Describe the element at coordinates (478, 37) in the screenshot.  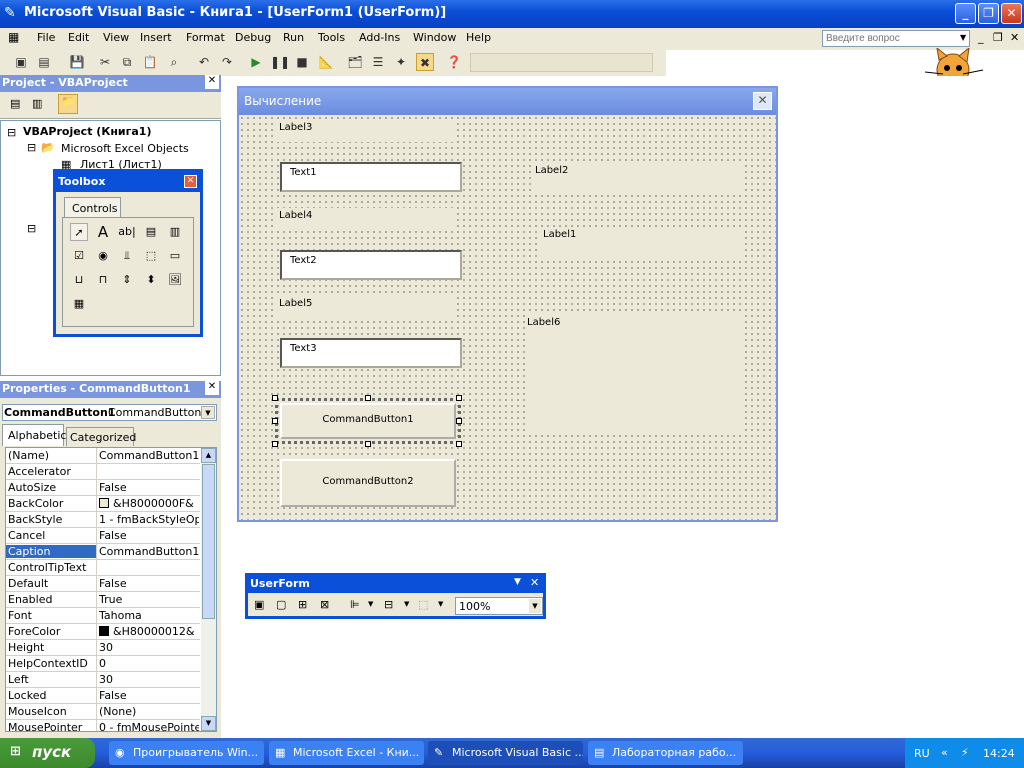
I see `menu-help: Help` at that location.